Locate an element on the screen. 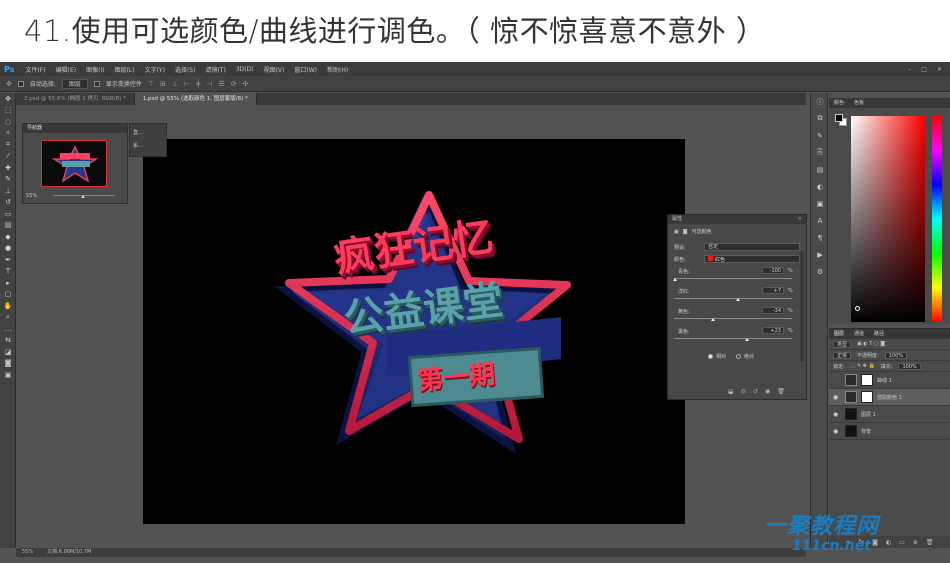  blur-icon: ◆ is located at coordinates (8, 237).